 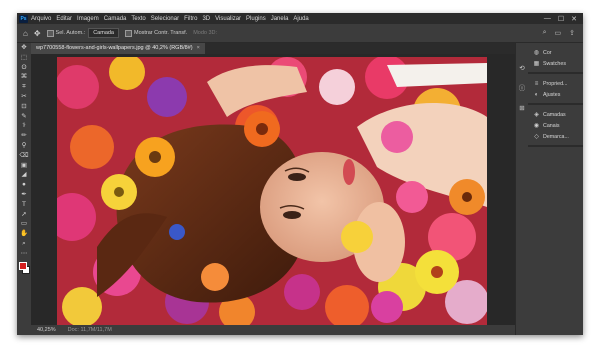 I want to click on lasso-tool-icon: ʘ, so click(x=24, y=68).